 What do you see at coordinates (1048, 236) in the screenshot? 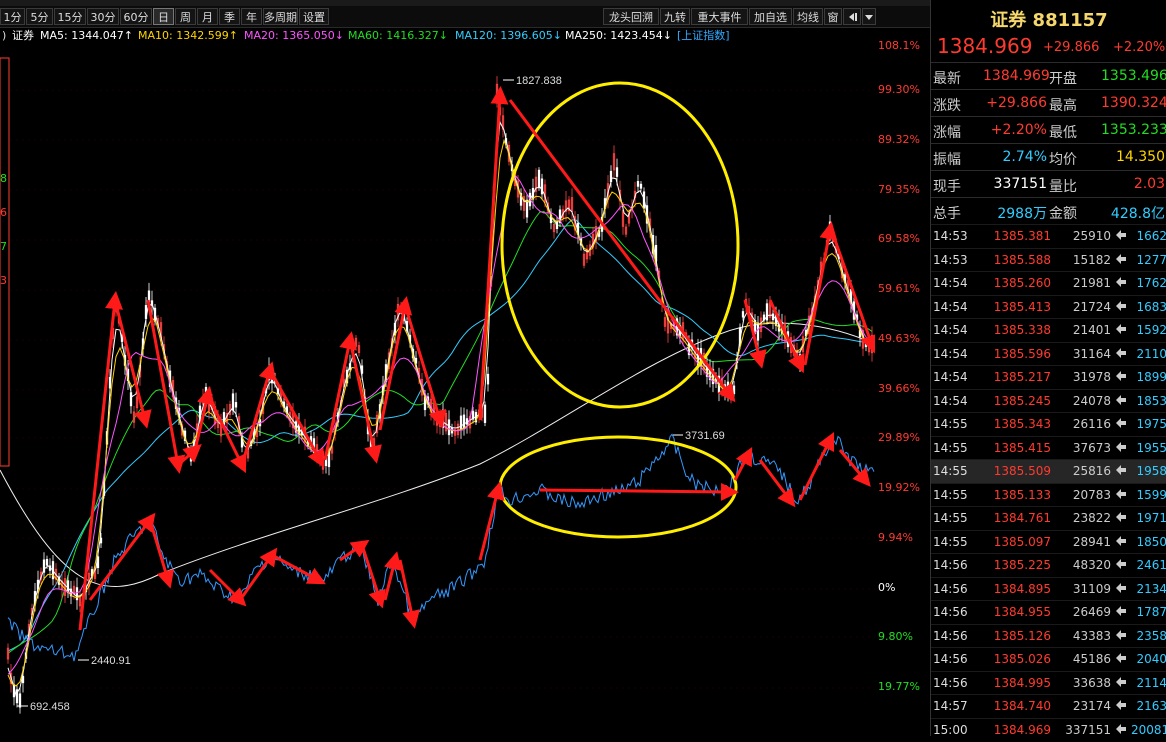
I see `tick-row: 14:53 1385.381 25910 1662` at bounding box center [1048, 236].